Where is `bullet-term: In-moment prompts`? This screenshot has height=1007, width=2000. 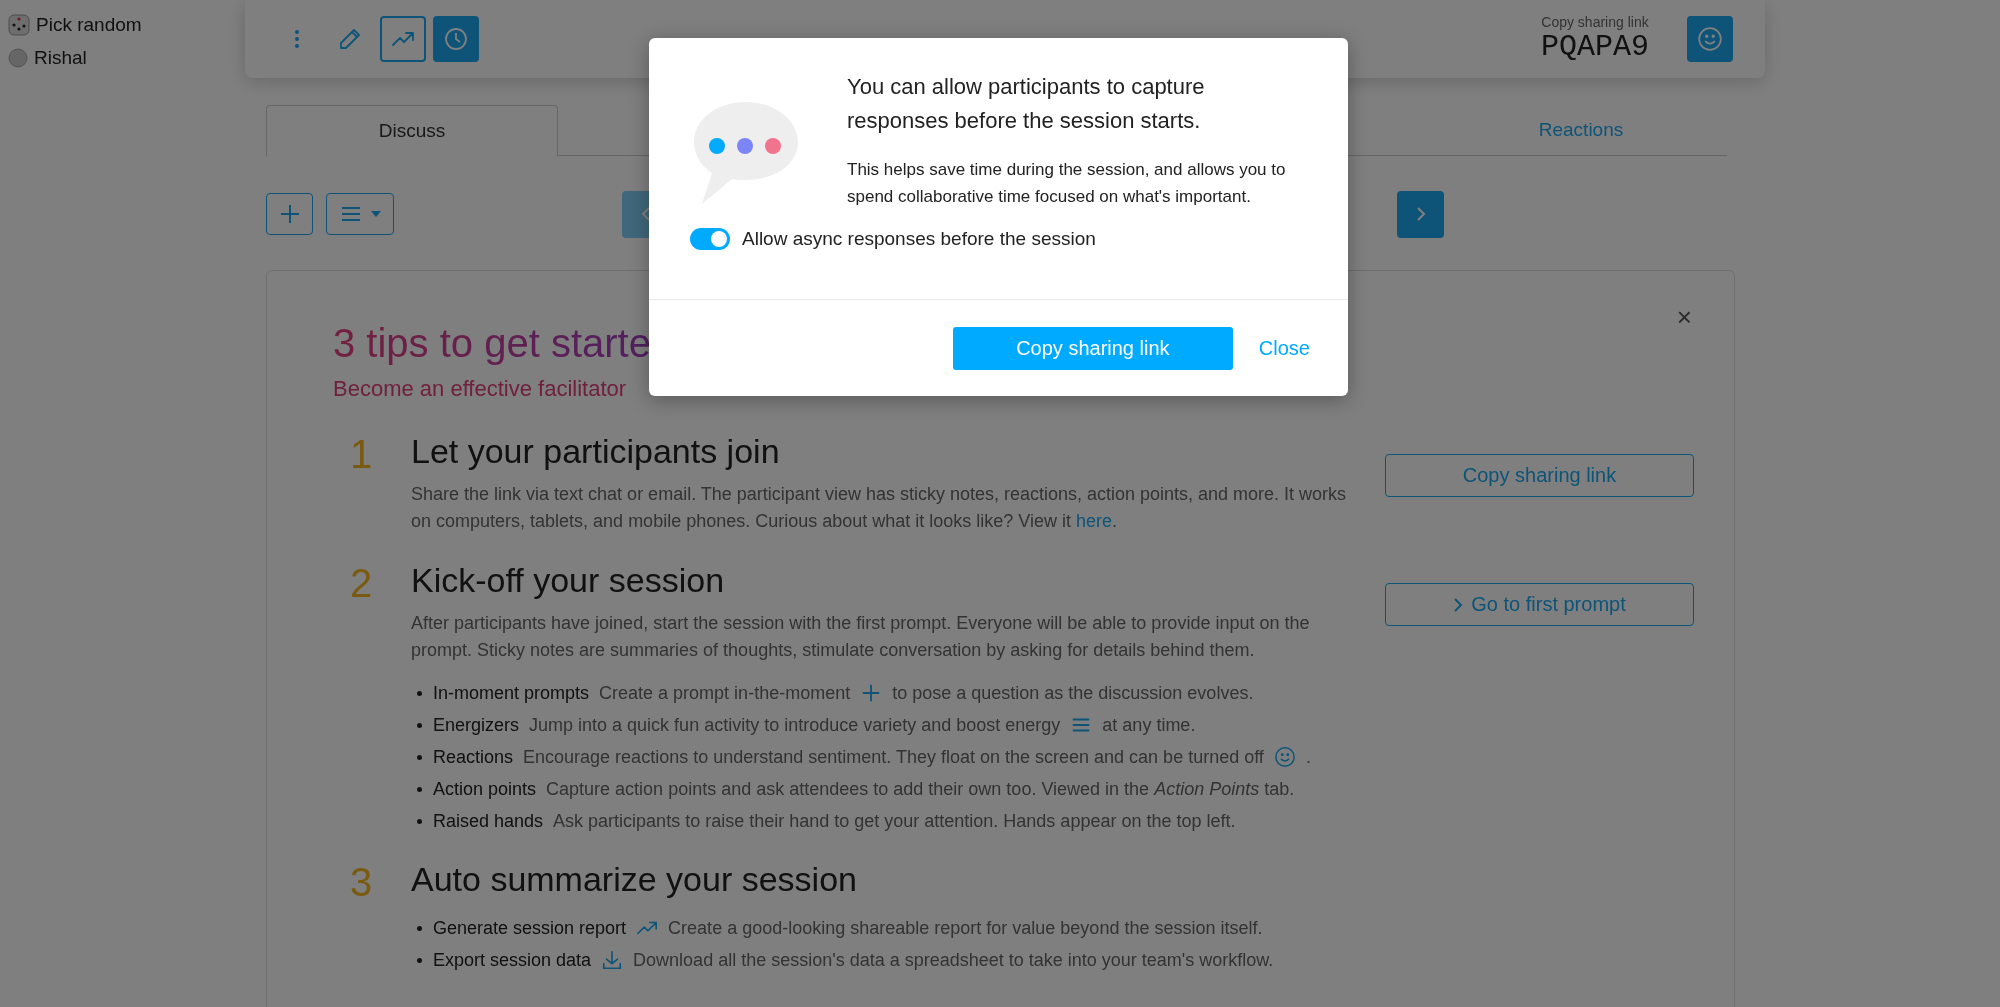
bullet-term: In-moment prompts is located at coordinates (511, 693).